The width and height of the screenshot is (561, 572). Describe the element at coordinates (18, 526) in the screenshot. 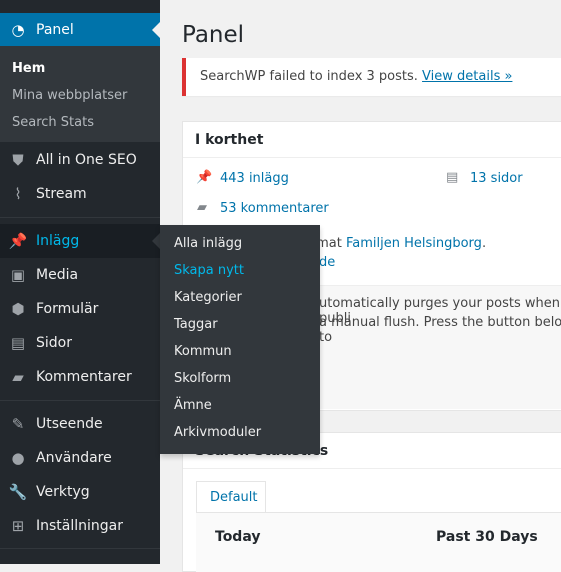

I see `settings-icon: ⊞` at that location.